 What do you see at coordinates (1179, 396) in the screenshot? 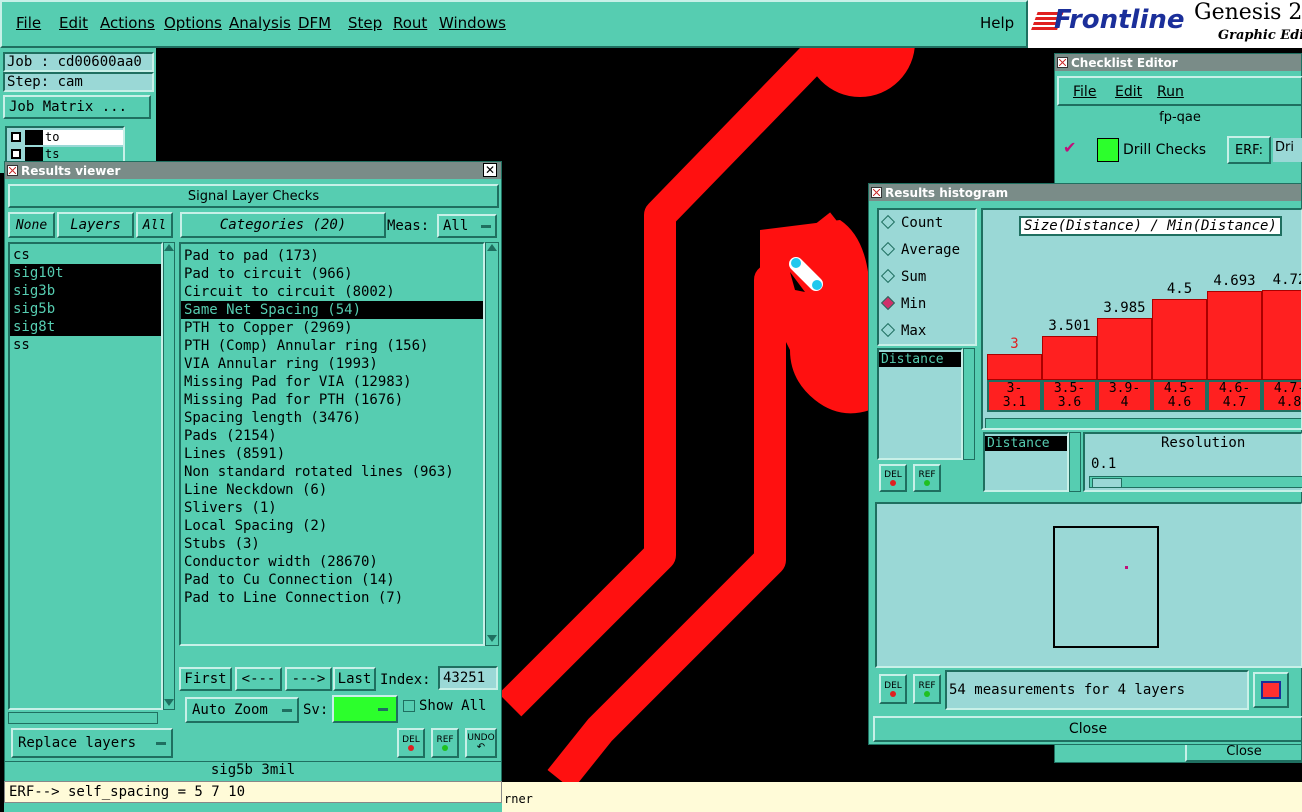
I see `histogram-bin-label: 4.5- 4.6` at bounding box center [1179, 396].